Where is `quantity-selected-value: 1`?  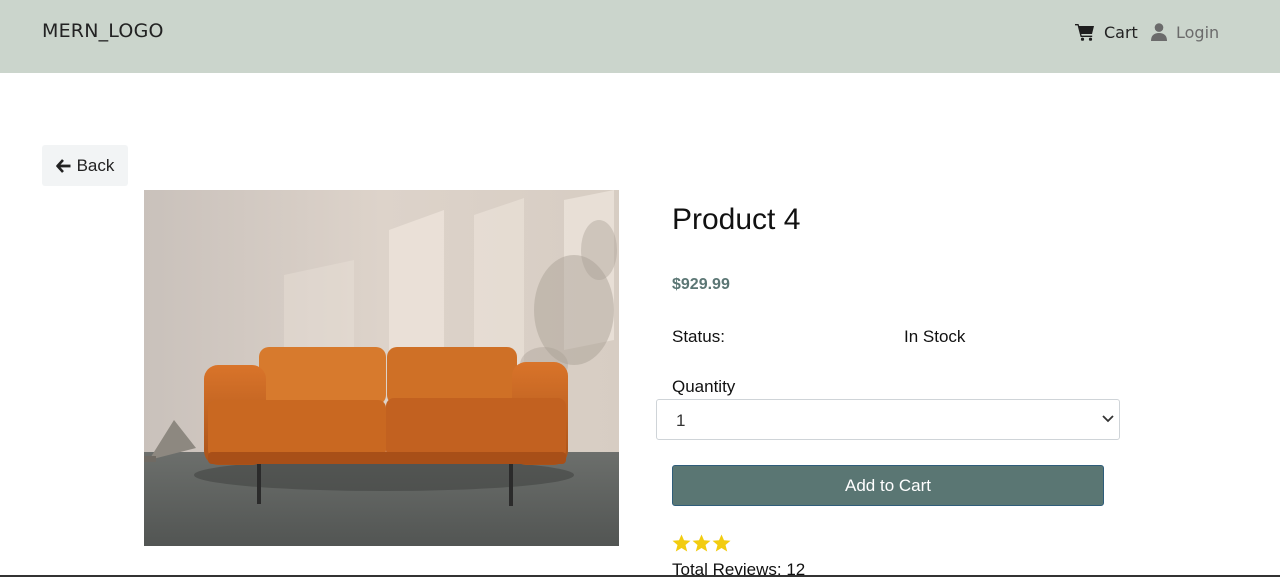
quantity-selected-value: 1 is located at coordinates (681, 420).